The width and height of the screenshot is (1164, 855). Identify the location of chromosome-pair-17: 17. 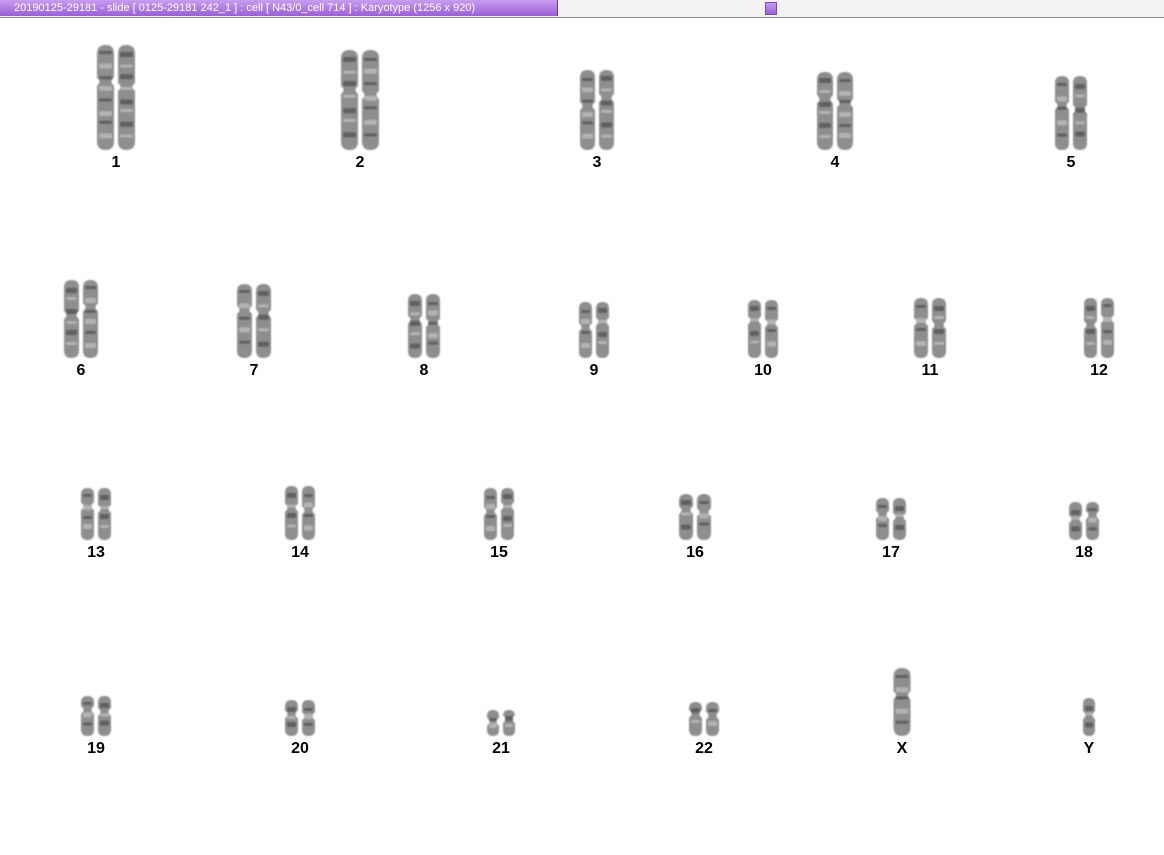
(891, 532).